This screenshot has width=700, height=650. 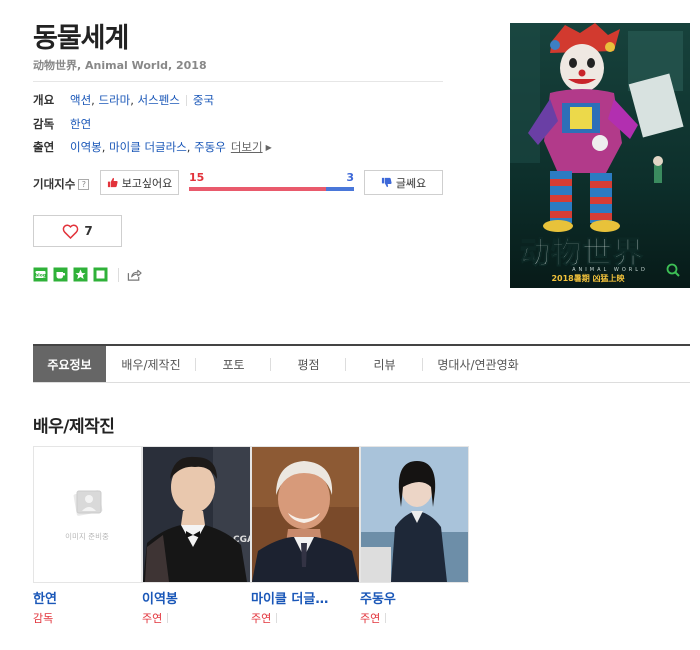 I want to click on want-count: 15, so click(x=197, y=177).